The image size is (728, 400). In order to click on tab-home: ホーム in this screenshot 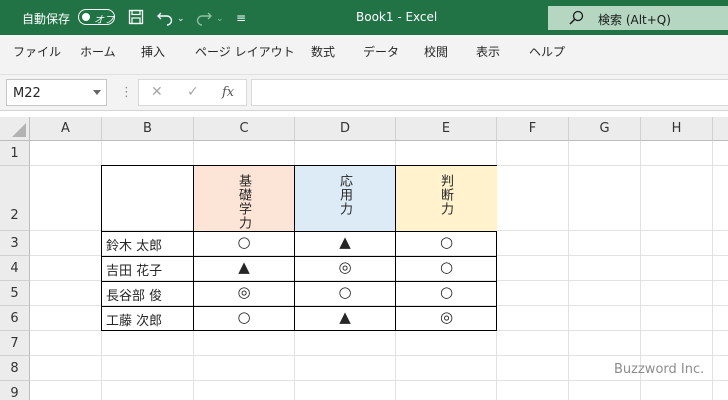, I will do `click(98, 51)`.